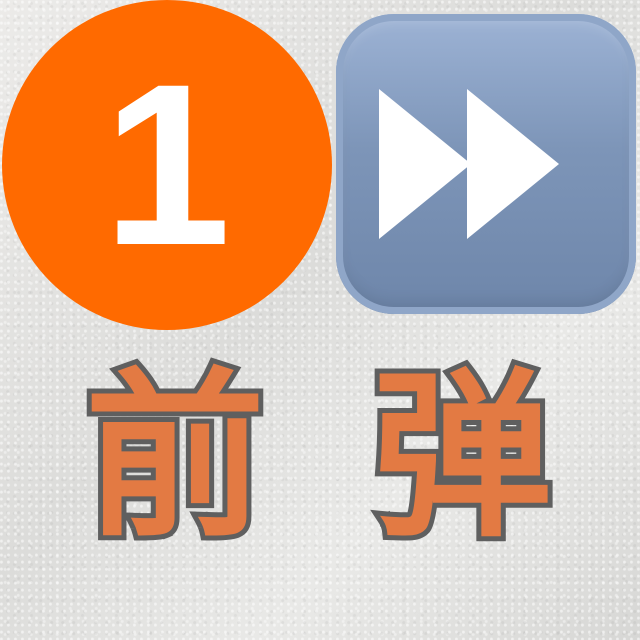 This screenshot has height=640, width=640. What do you see at coordinates (469, 164) in the screenshot?
I see `fast-forward-icon` at bounding box center [469, 164].